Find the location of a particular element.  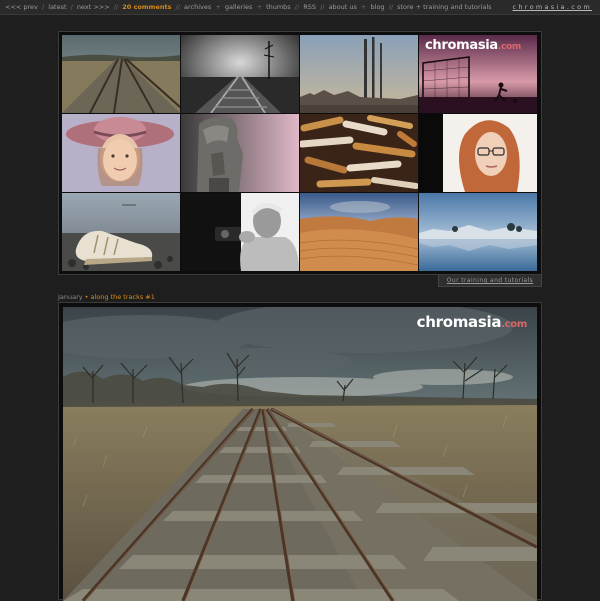

chromasia-watermark: chromasia.com is located at coordinates (472, 322).